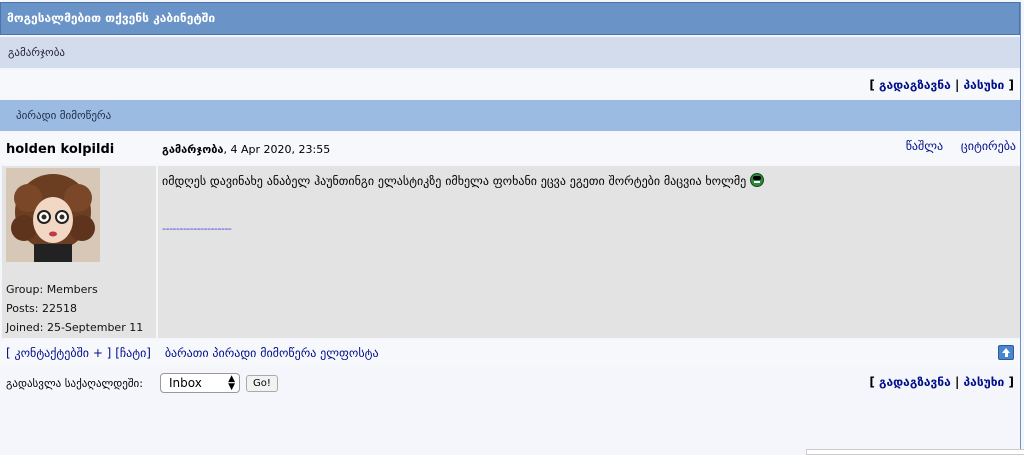  Describe the element at coordinates (510, 85) in the screenshot. I see `top-action-row: [ გადაგზავნა | პასუხი ]` at that location.